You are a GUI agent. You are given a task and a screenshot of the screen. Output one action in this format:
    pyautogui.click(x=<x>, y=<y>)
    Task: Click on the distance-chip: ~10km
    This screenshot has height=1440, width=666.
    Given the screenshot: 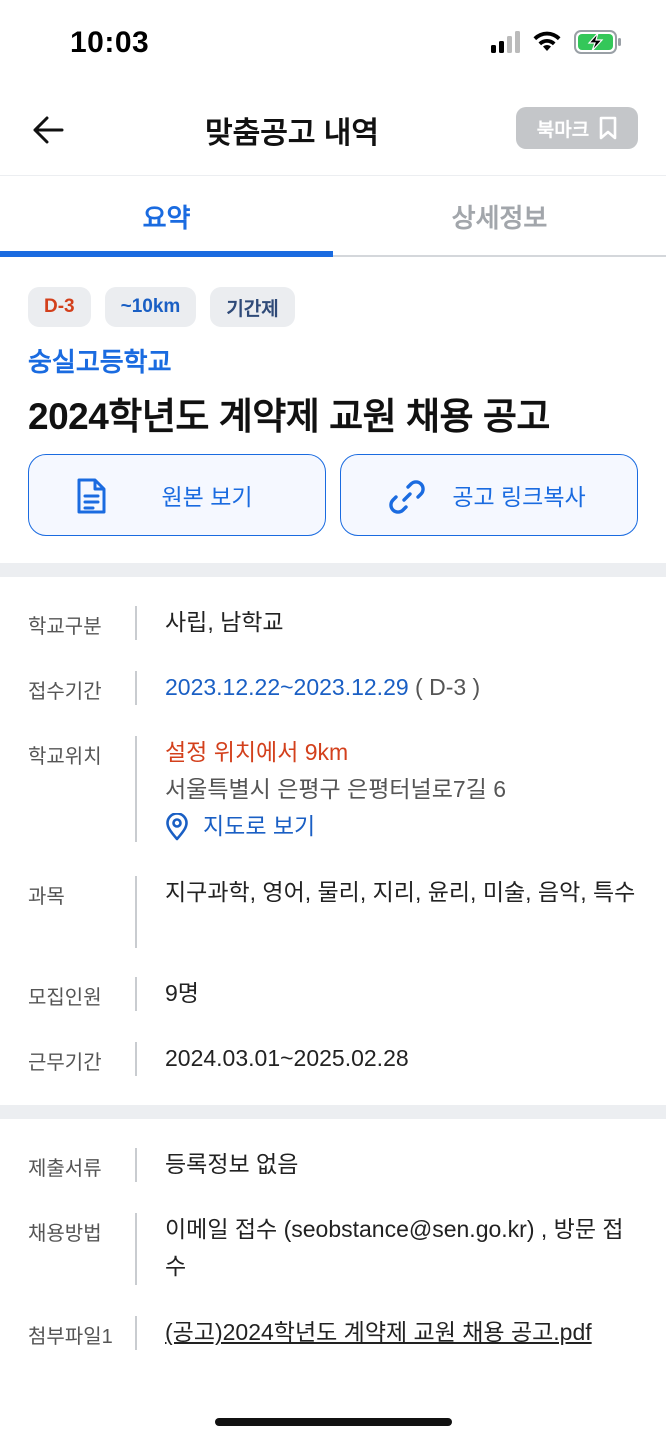 What is the action you would take?
    pyautogui.click(x=150, y=307)
    